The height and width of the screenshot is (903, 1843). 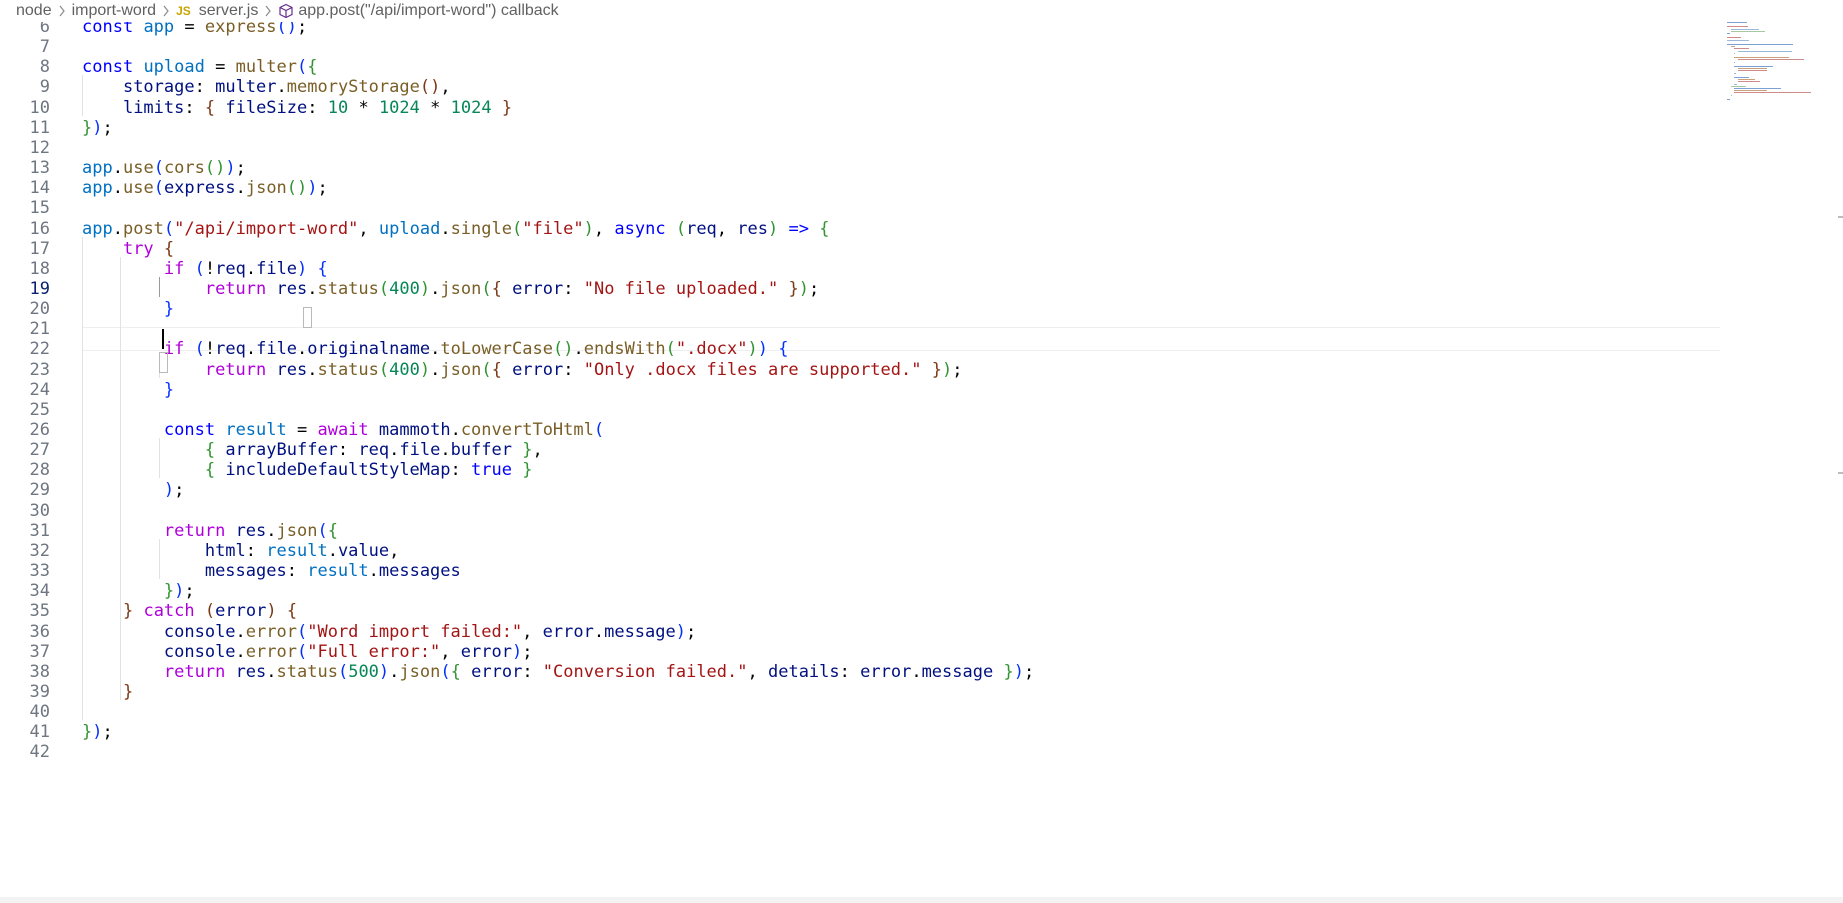 I want to click on breadcrumb-item-callback: app.post("/api/import-word") callback, so click(x=428, y=11).